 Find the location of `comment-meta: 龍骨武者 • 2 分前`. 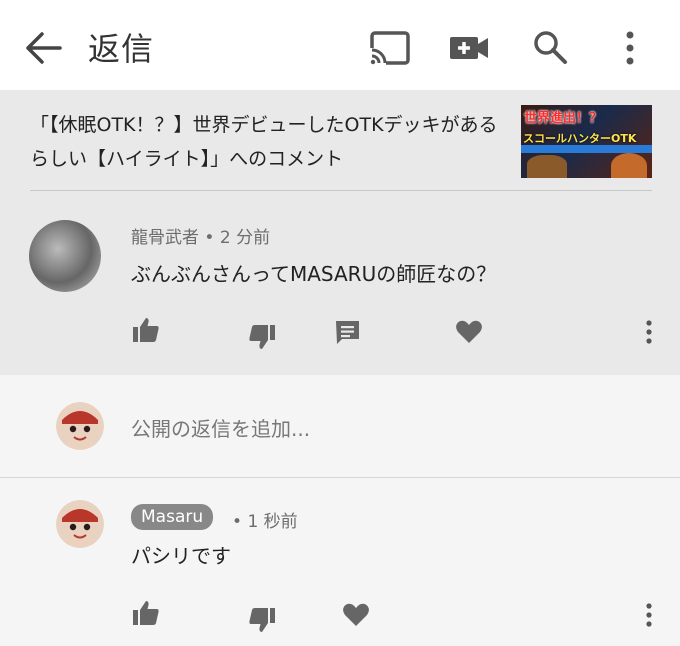

comment-meta: 龍骨武者 • 2 分前 is located at coordinates (200, 235).